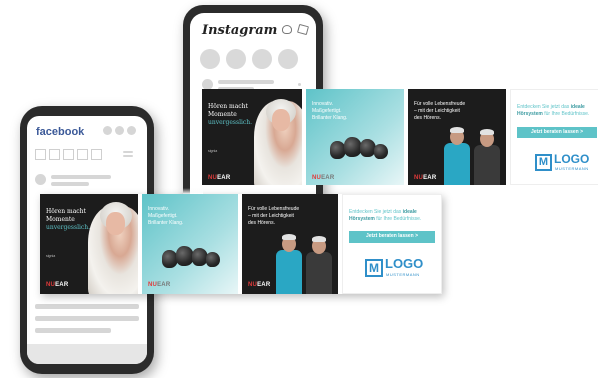 The width and height of the screenshot is (598, 378). I want to click on hamburger-icon, so click(128, 152).